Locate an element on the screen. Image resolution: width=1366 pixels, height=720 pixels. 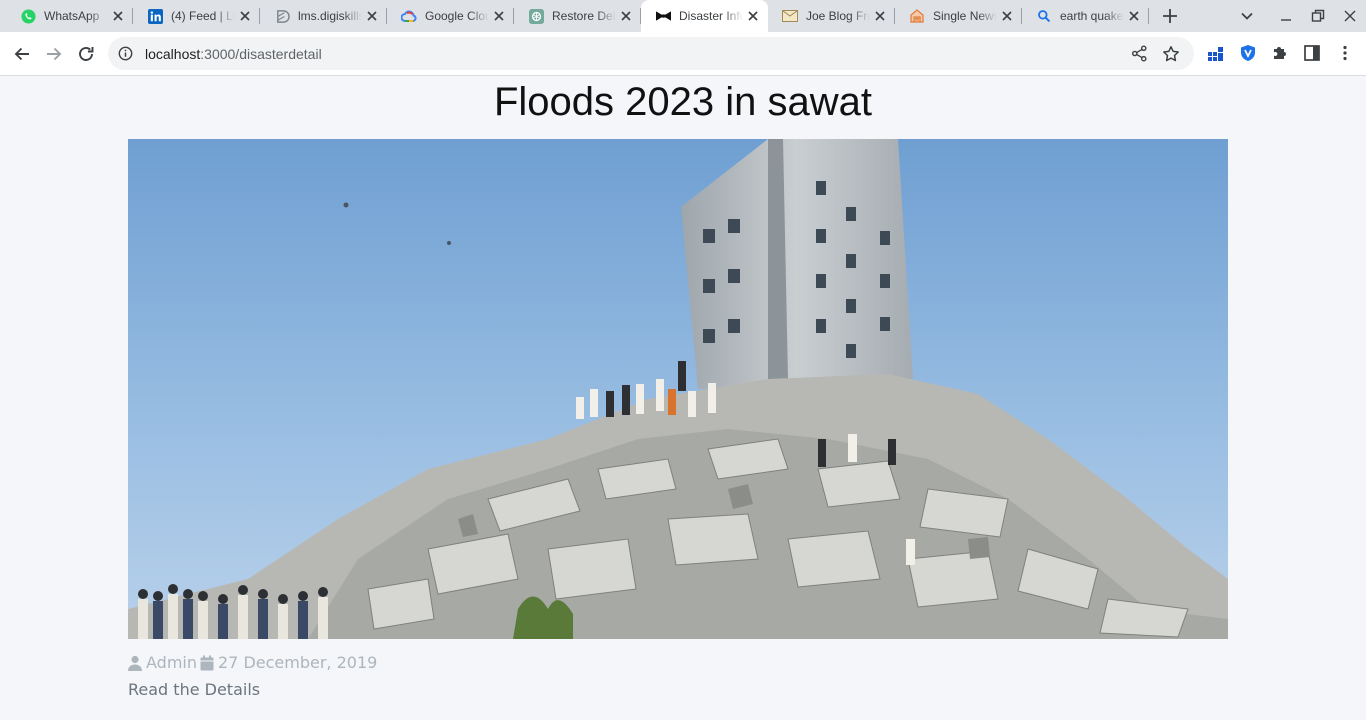
chatgpt-icon is located at coordinates (536, 16).